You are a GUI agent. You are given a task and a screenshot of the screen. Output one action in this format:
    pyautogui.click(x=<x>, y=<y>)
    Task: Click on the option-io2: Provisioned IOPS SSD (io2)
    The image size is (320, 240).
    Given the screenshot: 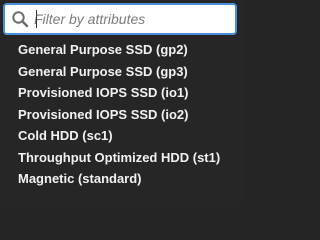 What is the action you would take?
    pyautogui.click(x=122, y=115)
    